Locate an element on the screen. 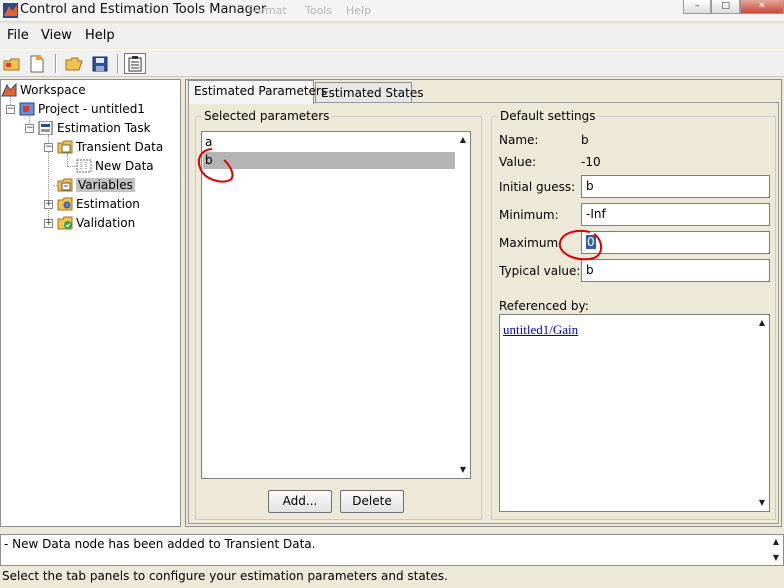 This screenshot has width=784, height=588. maximum-label: Maximum: is located at coordinates (531, 243).